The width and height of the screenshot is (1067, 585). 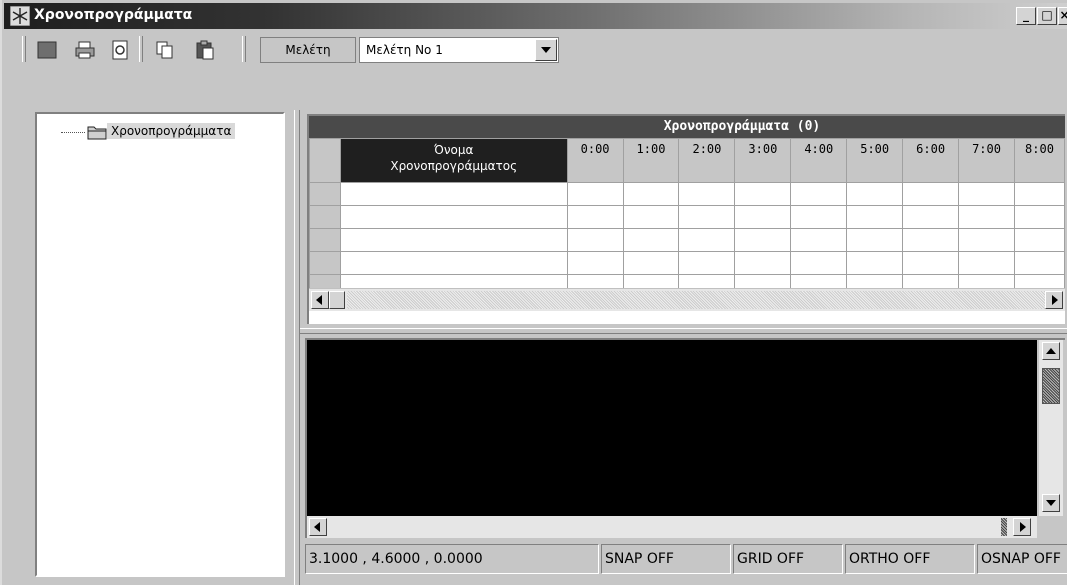 What do you see at coordinates (459, 50) in the screenshot?
I see `study-select: Μελέτη Νο 1` at bounding box center [459, 50].